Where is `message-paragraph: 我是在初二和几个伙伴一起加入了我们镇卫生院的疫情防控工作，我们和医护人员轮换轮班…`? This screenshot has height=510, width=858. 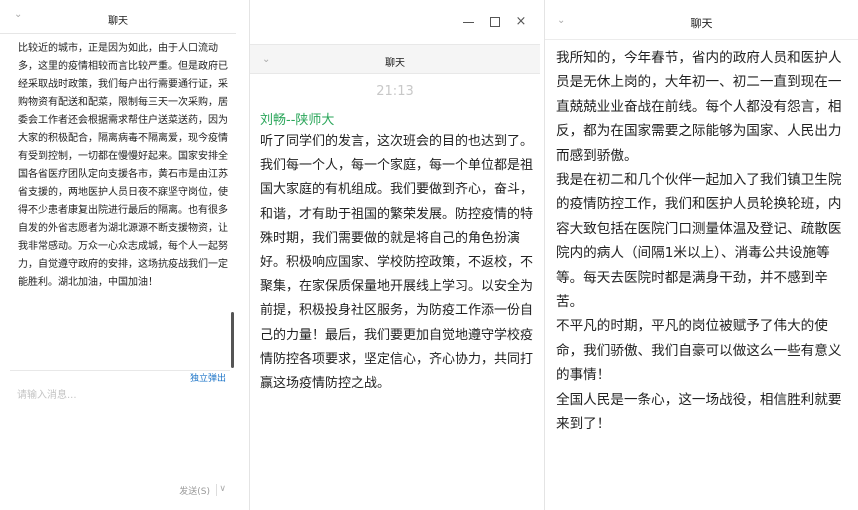
message-paragraph: 我是在初二和几个伙伴一起加入了我们镇卫生院的疫情防控工作，我们和医护人员轮换轮班… is located at coordinates (699, 241).